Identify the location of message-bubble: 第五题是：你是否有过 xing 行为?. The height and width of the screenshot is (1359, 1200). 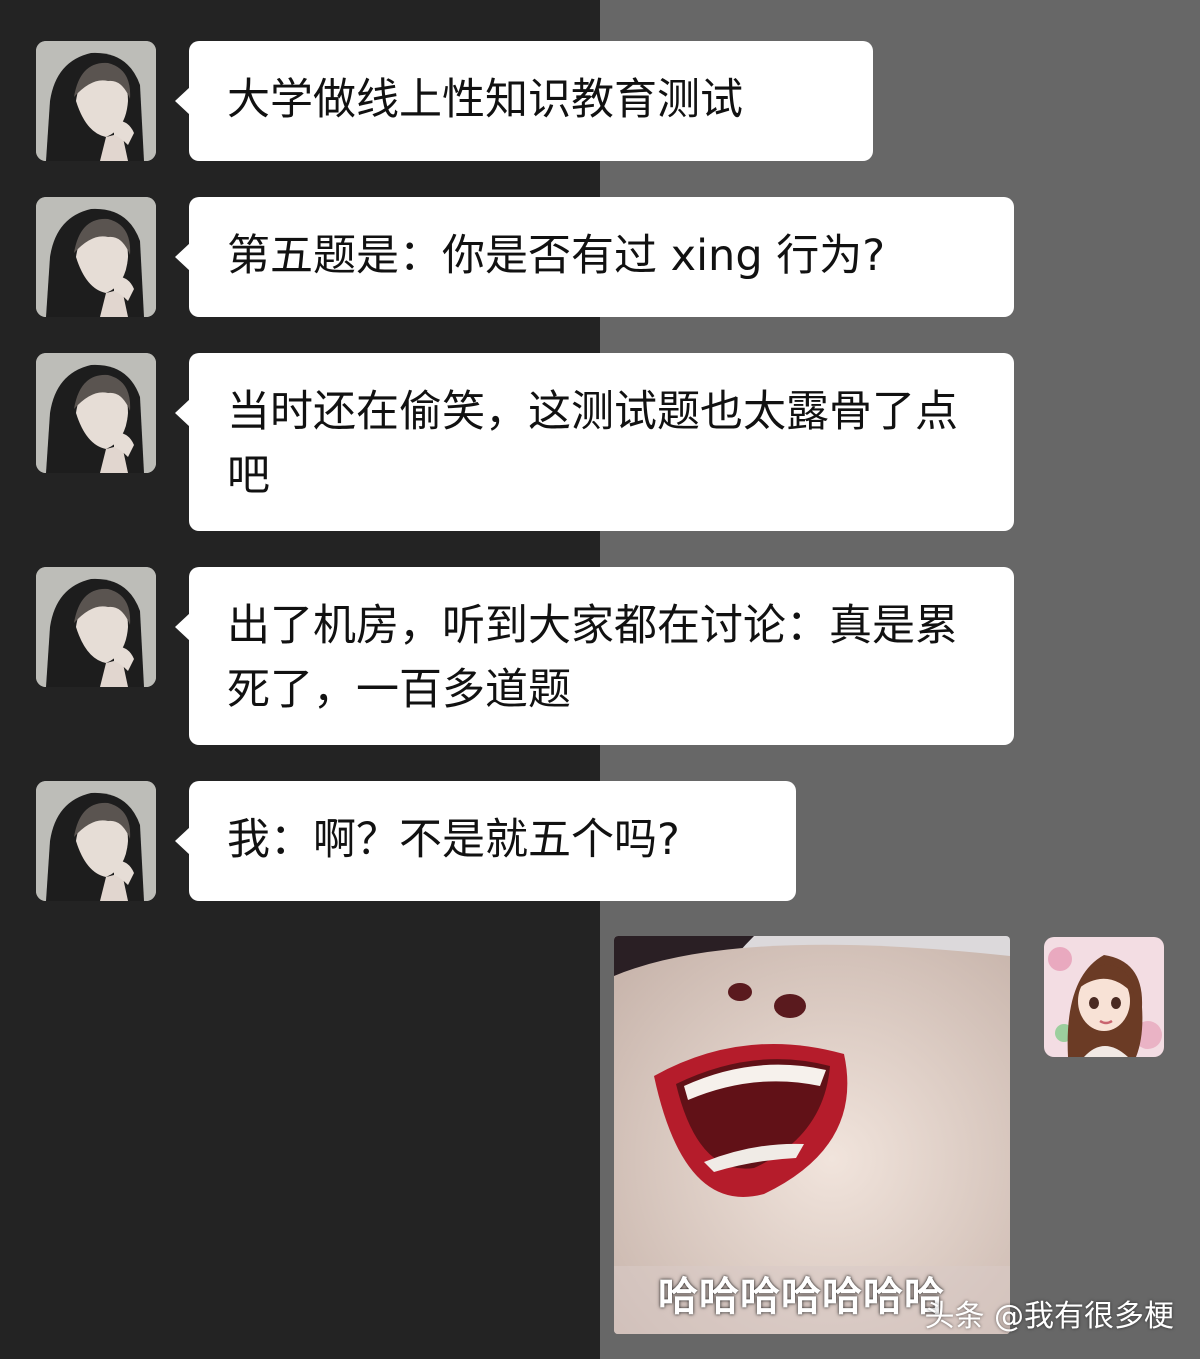
(594, 257).